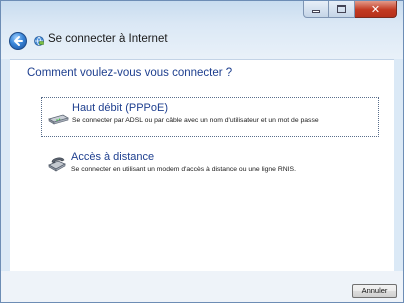  What do you see at coordinates (57, 164) in the screenshot?
I see `dialup-phone-icon` at bounding box center [57, 164].